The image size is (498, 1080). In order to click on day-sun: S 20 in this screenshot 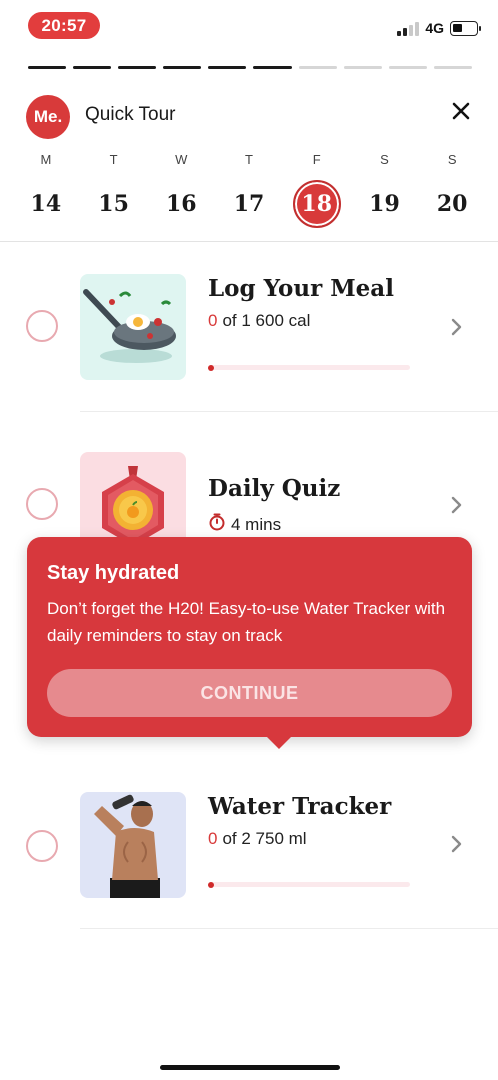, I will do `click(452, 190)`.